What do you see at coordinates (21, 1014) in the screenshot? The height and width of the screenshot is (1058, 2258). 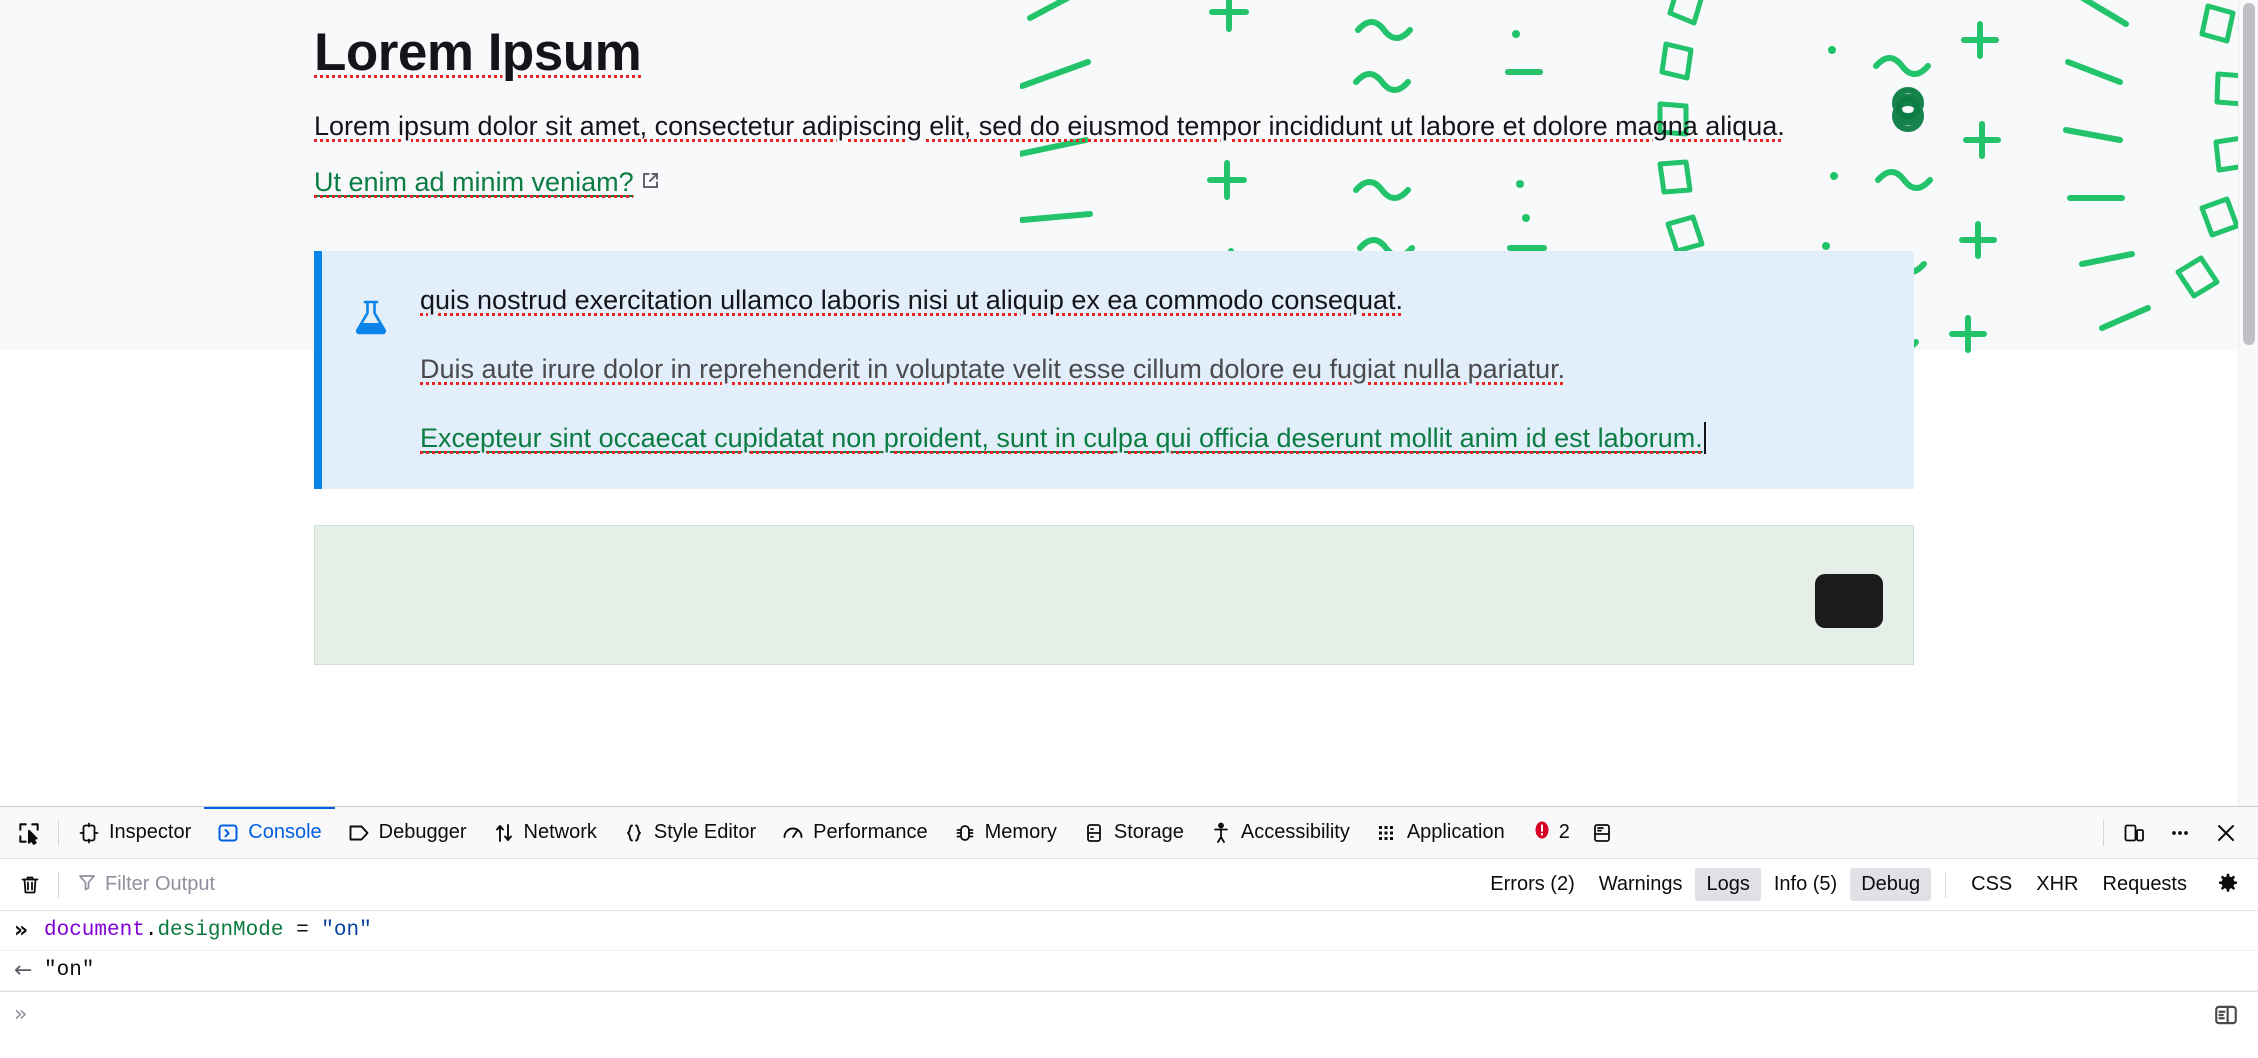 I see `prompt-arrow-icon: »` at bounding box center [21, 1014].